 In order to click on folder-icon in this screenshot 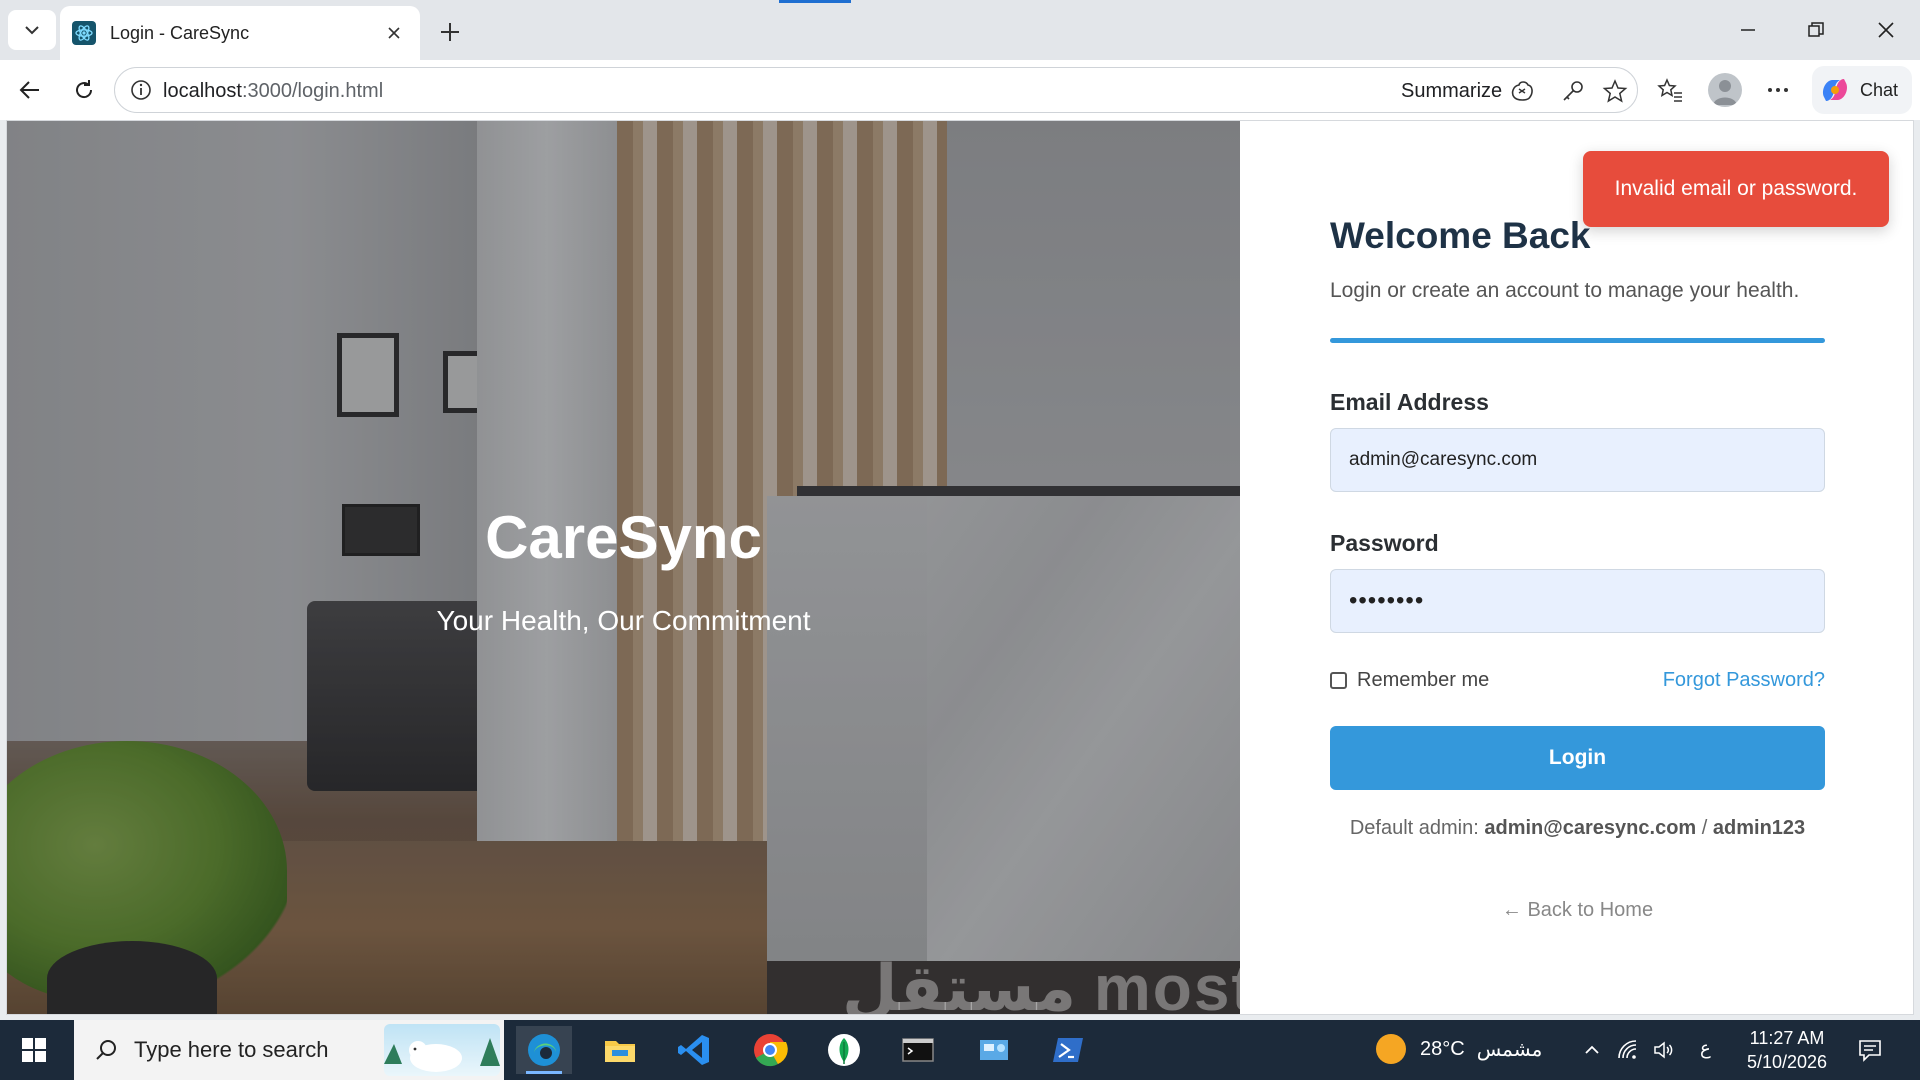, I will do `click(620, 1051)`.